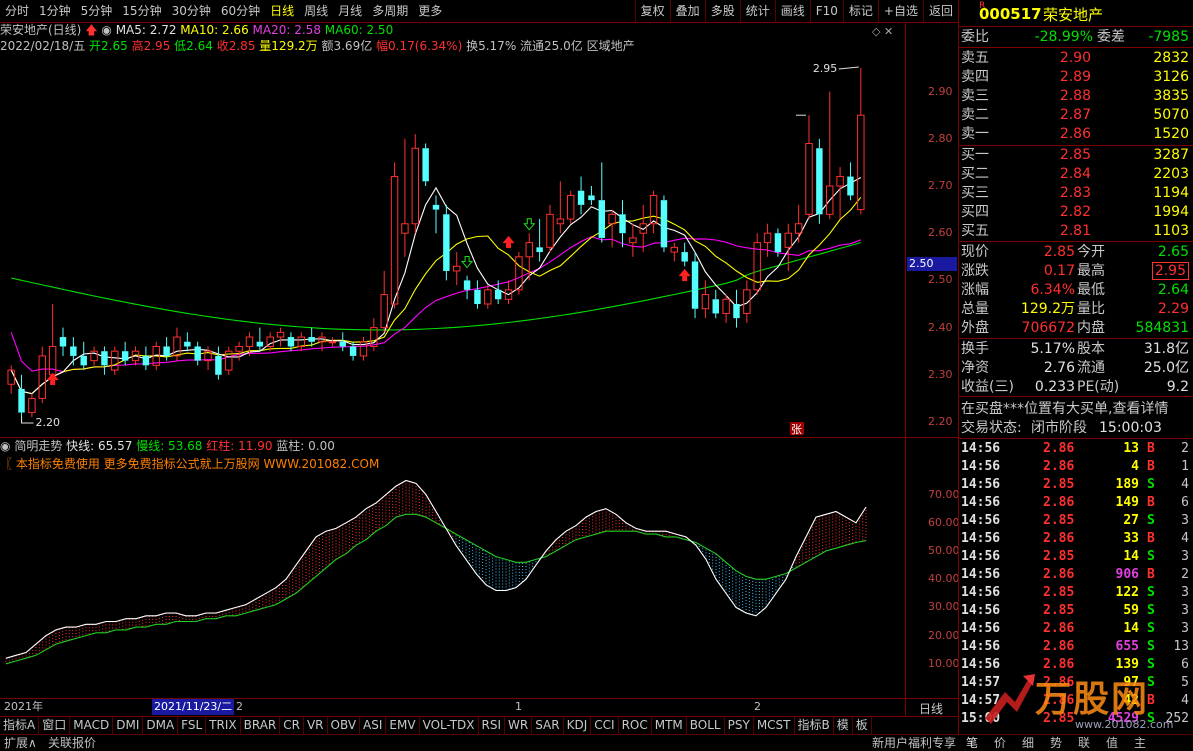 The height and width of the screenshot is (751, 1193). What do you see at coordinates (1076, 521) in the screenshot?
I see `tick-row: 14:56 2.85 27 S 3` at bounding box center [1076, 521].